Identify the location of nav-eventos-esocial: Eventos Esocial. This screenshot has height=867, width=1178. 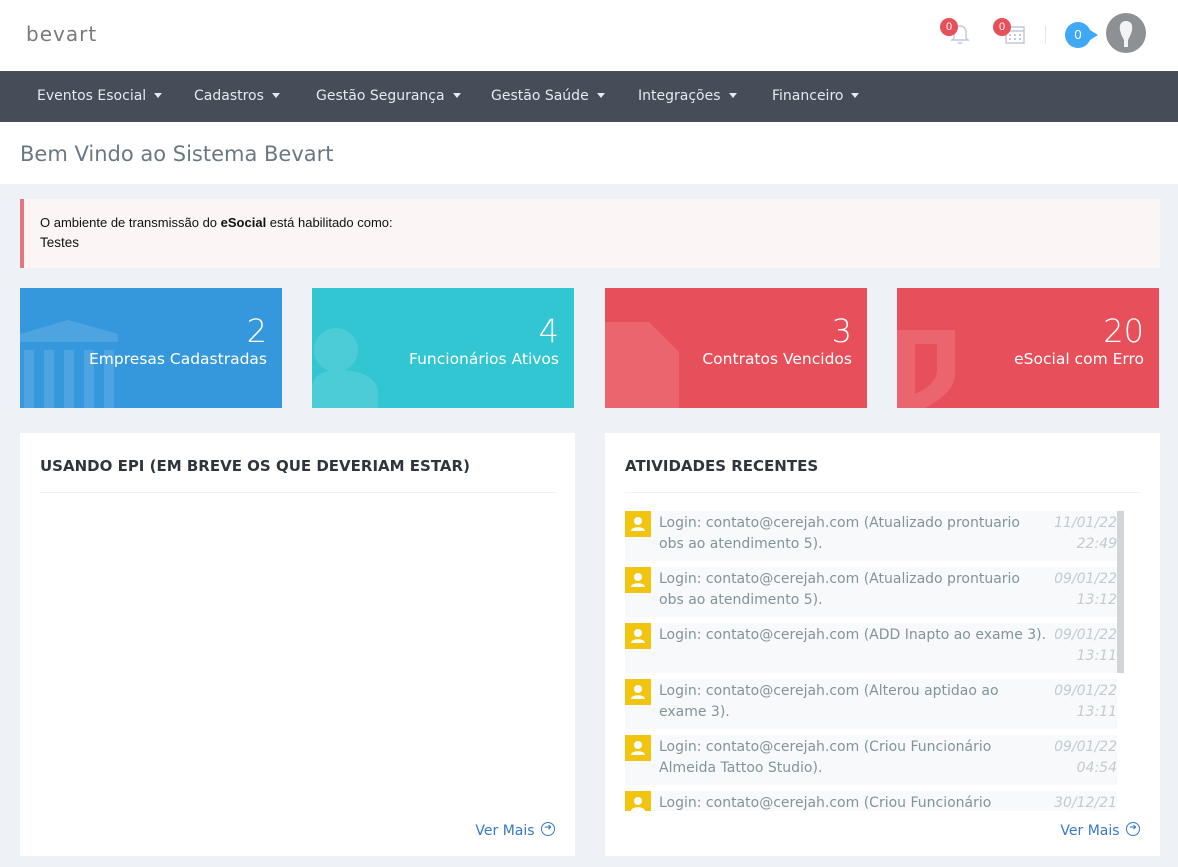
(100, 96).